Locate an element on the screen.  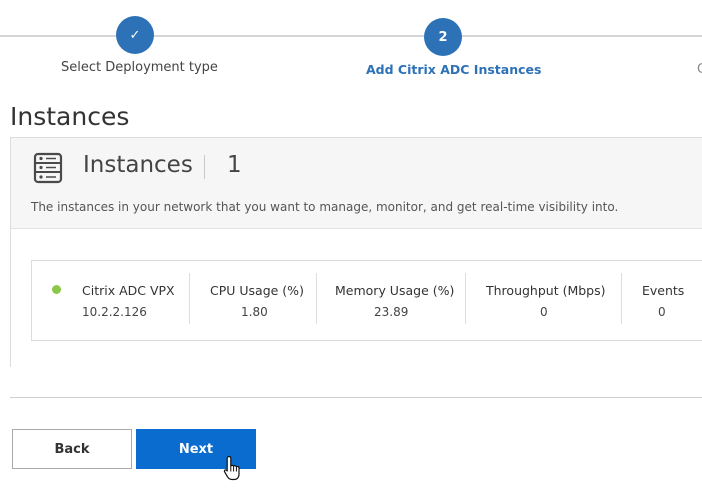
step-2-number: 2 is located at coordinates (443, 37).